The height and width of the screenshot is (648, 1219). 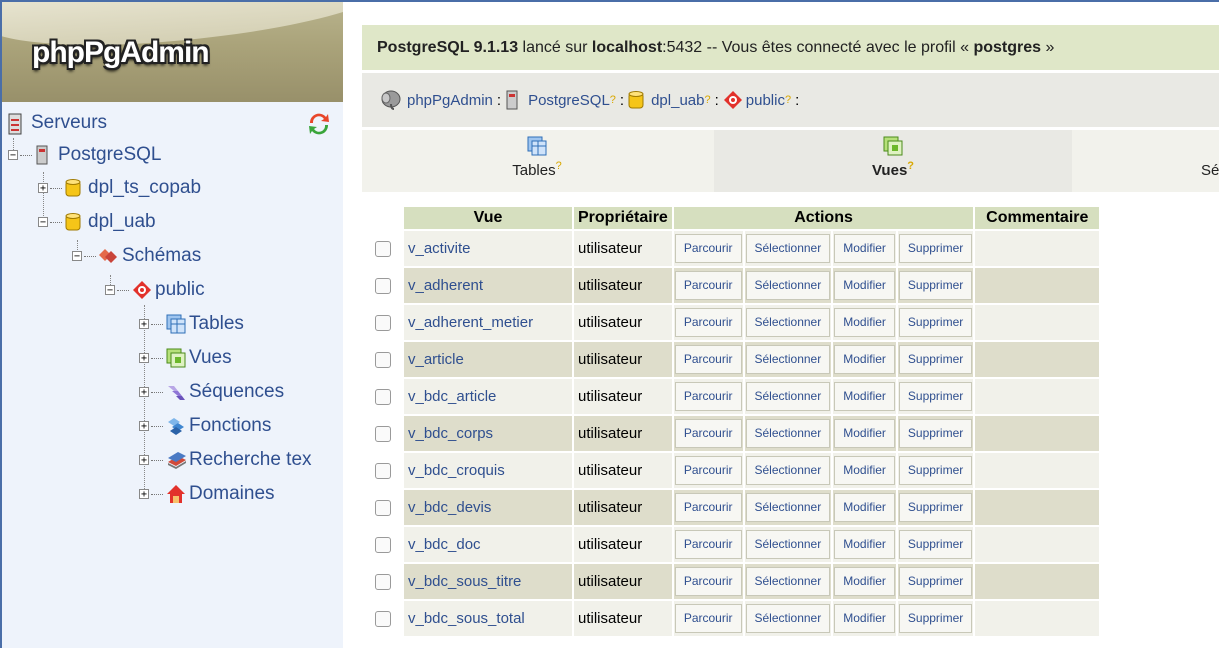 I want to click on tree-item-schema-public: − public, so click(x=155, y=290).